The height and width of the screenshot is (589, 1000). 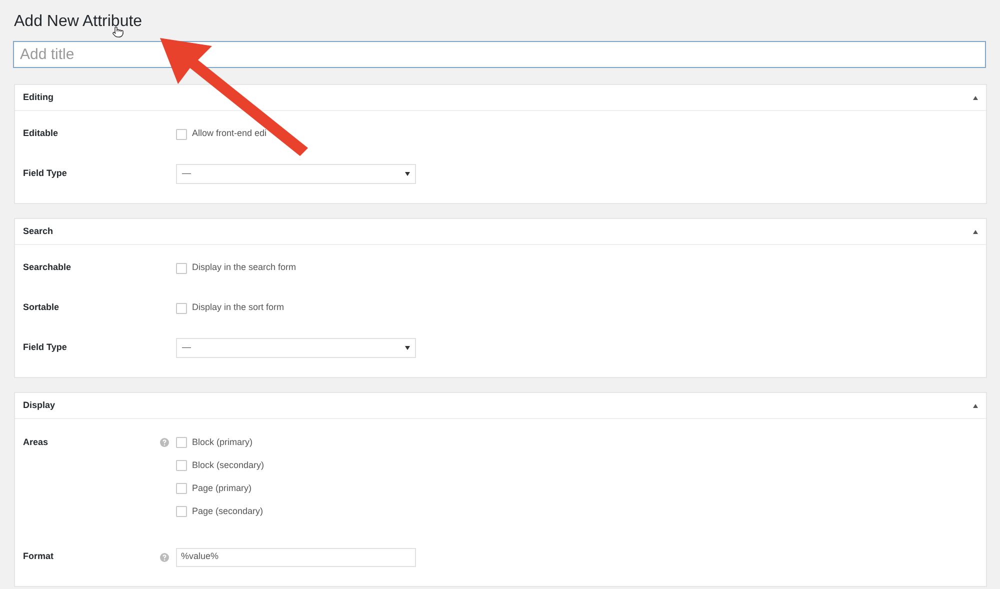 What do you see at coordinates (38, 557) in the screenshot?
I see `field-label: Format` at bounding box center [38, 557].